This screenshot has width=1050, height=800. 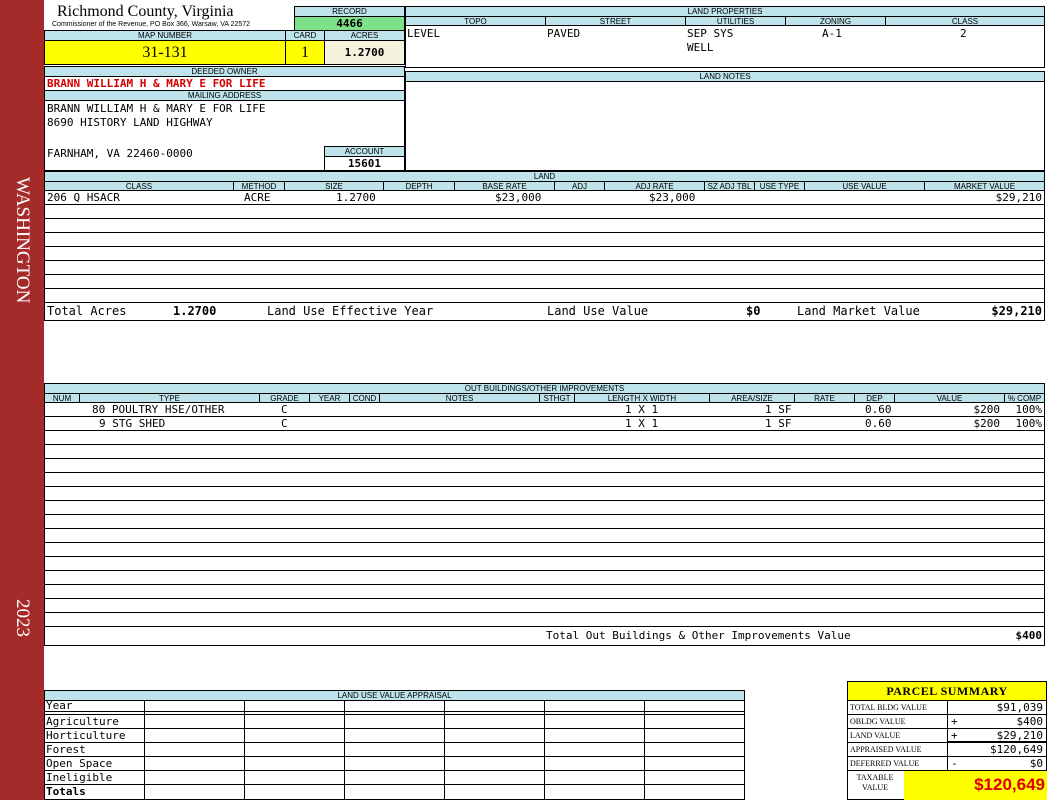 I want to click on summary-taxable-value: $120,649, so click(x=1009, y=784).